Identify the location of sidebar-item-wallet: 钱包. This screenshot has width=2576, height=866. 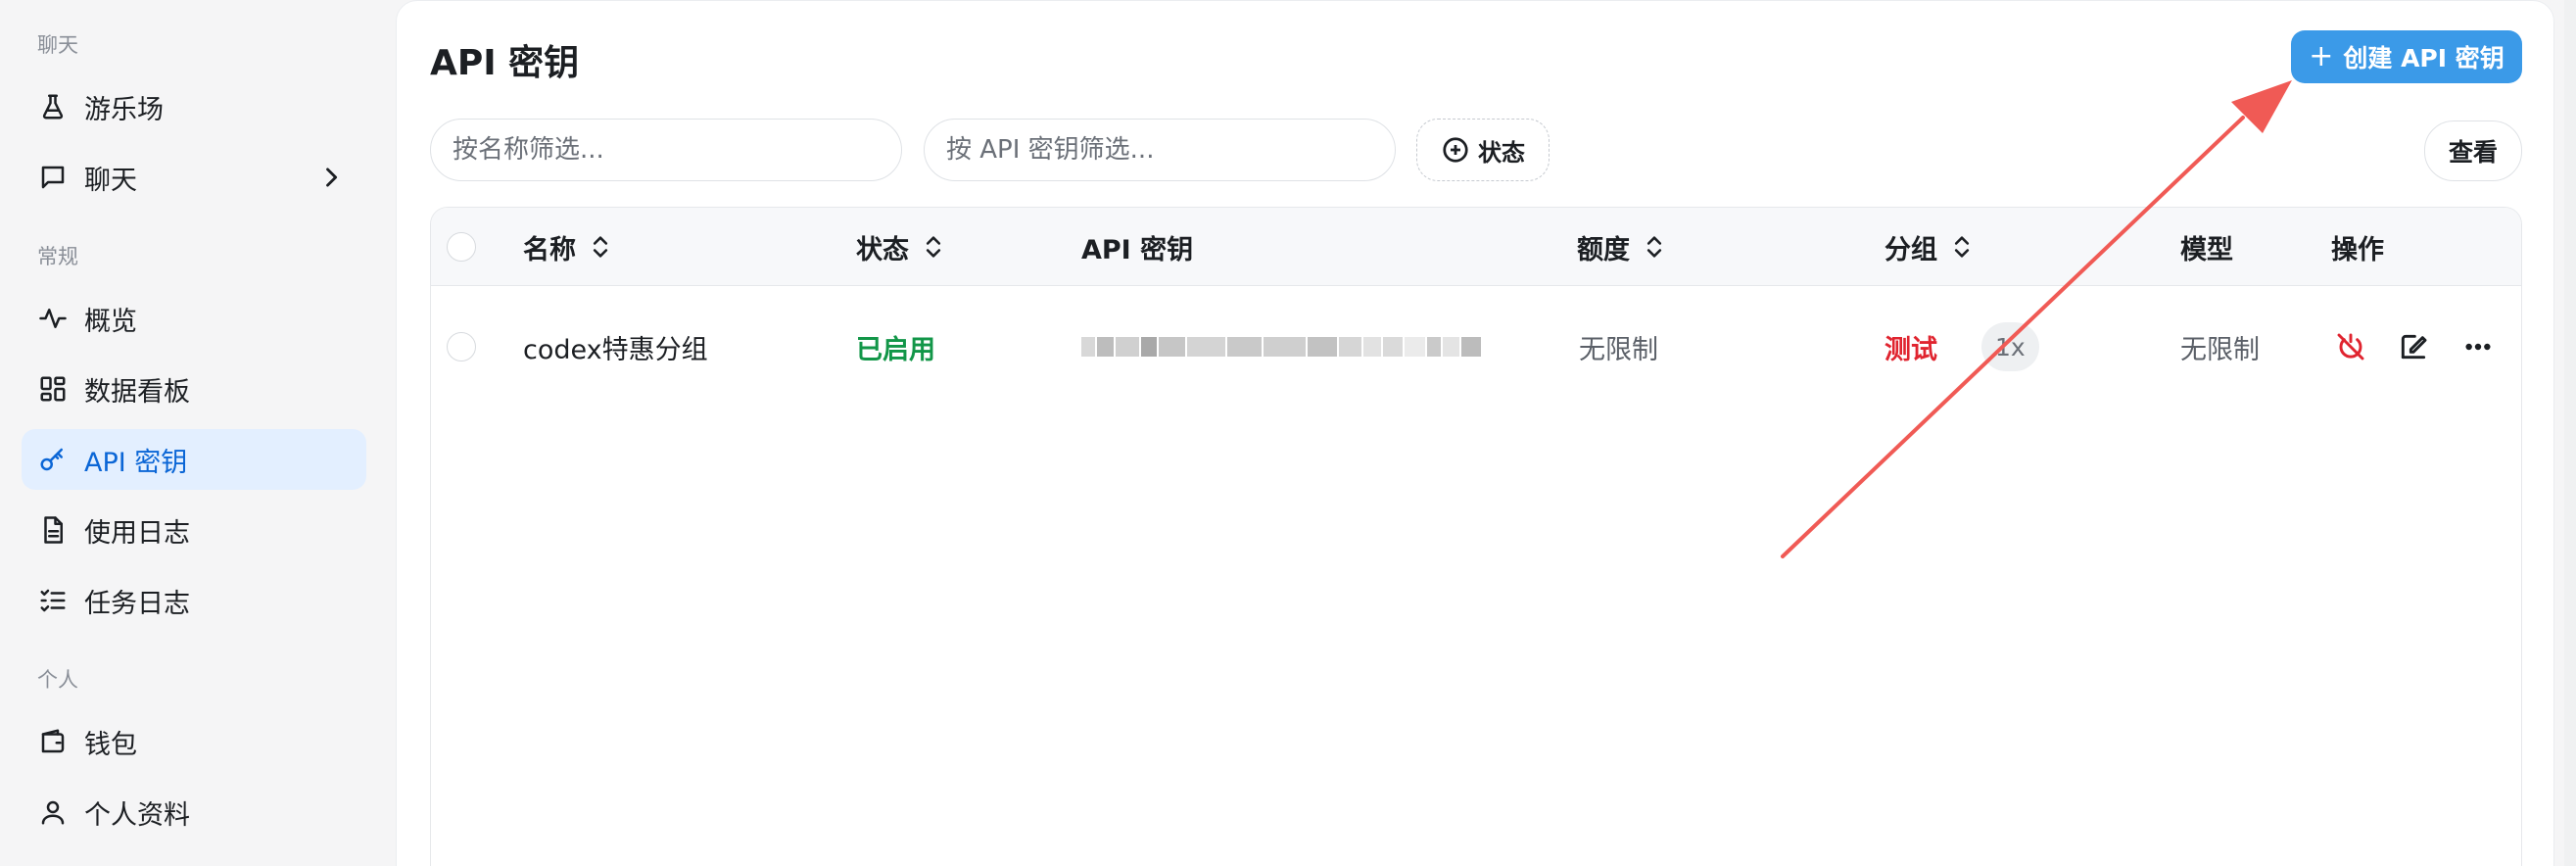
(194, 741).